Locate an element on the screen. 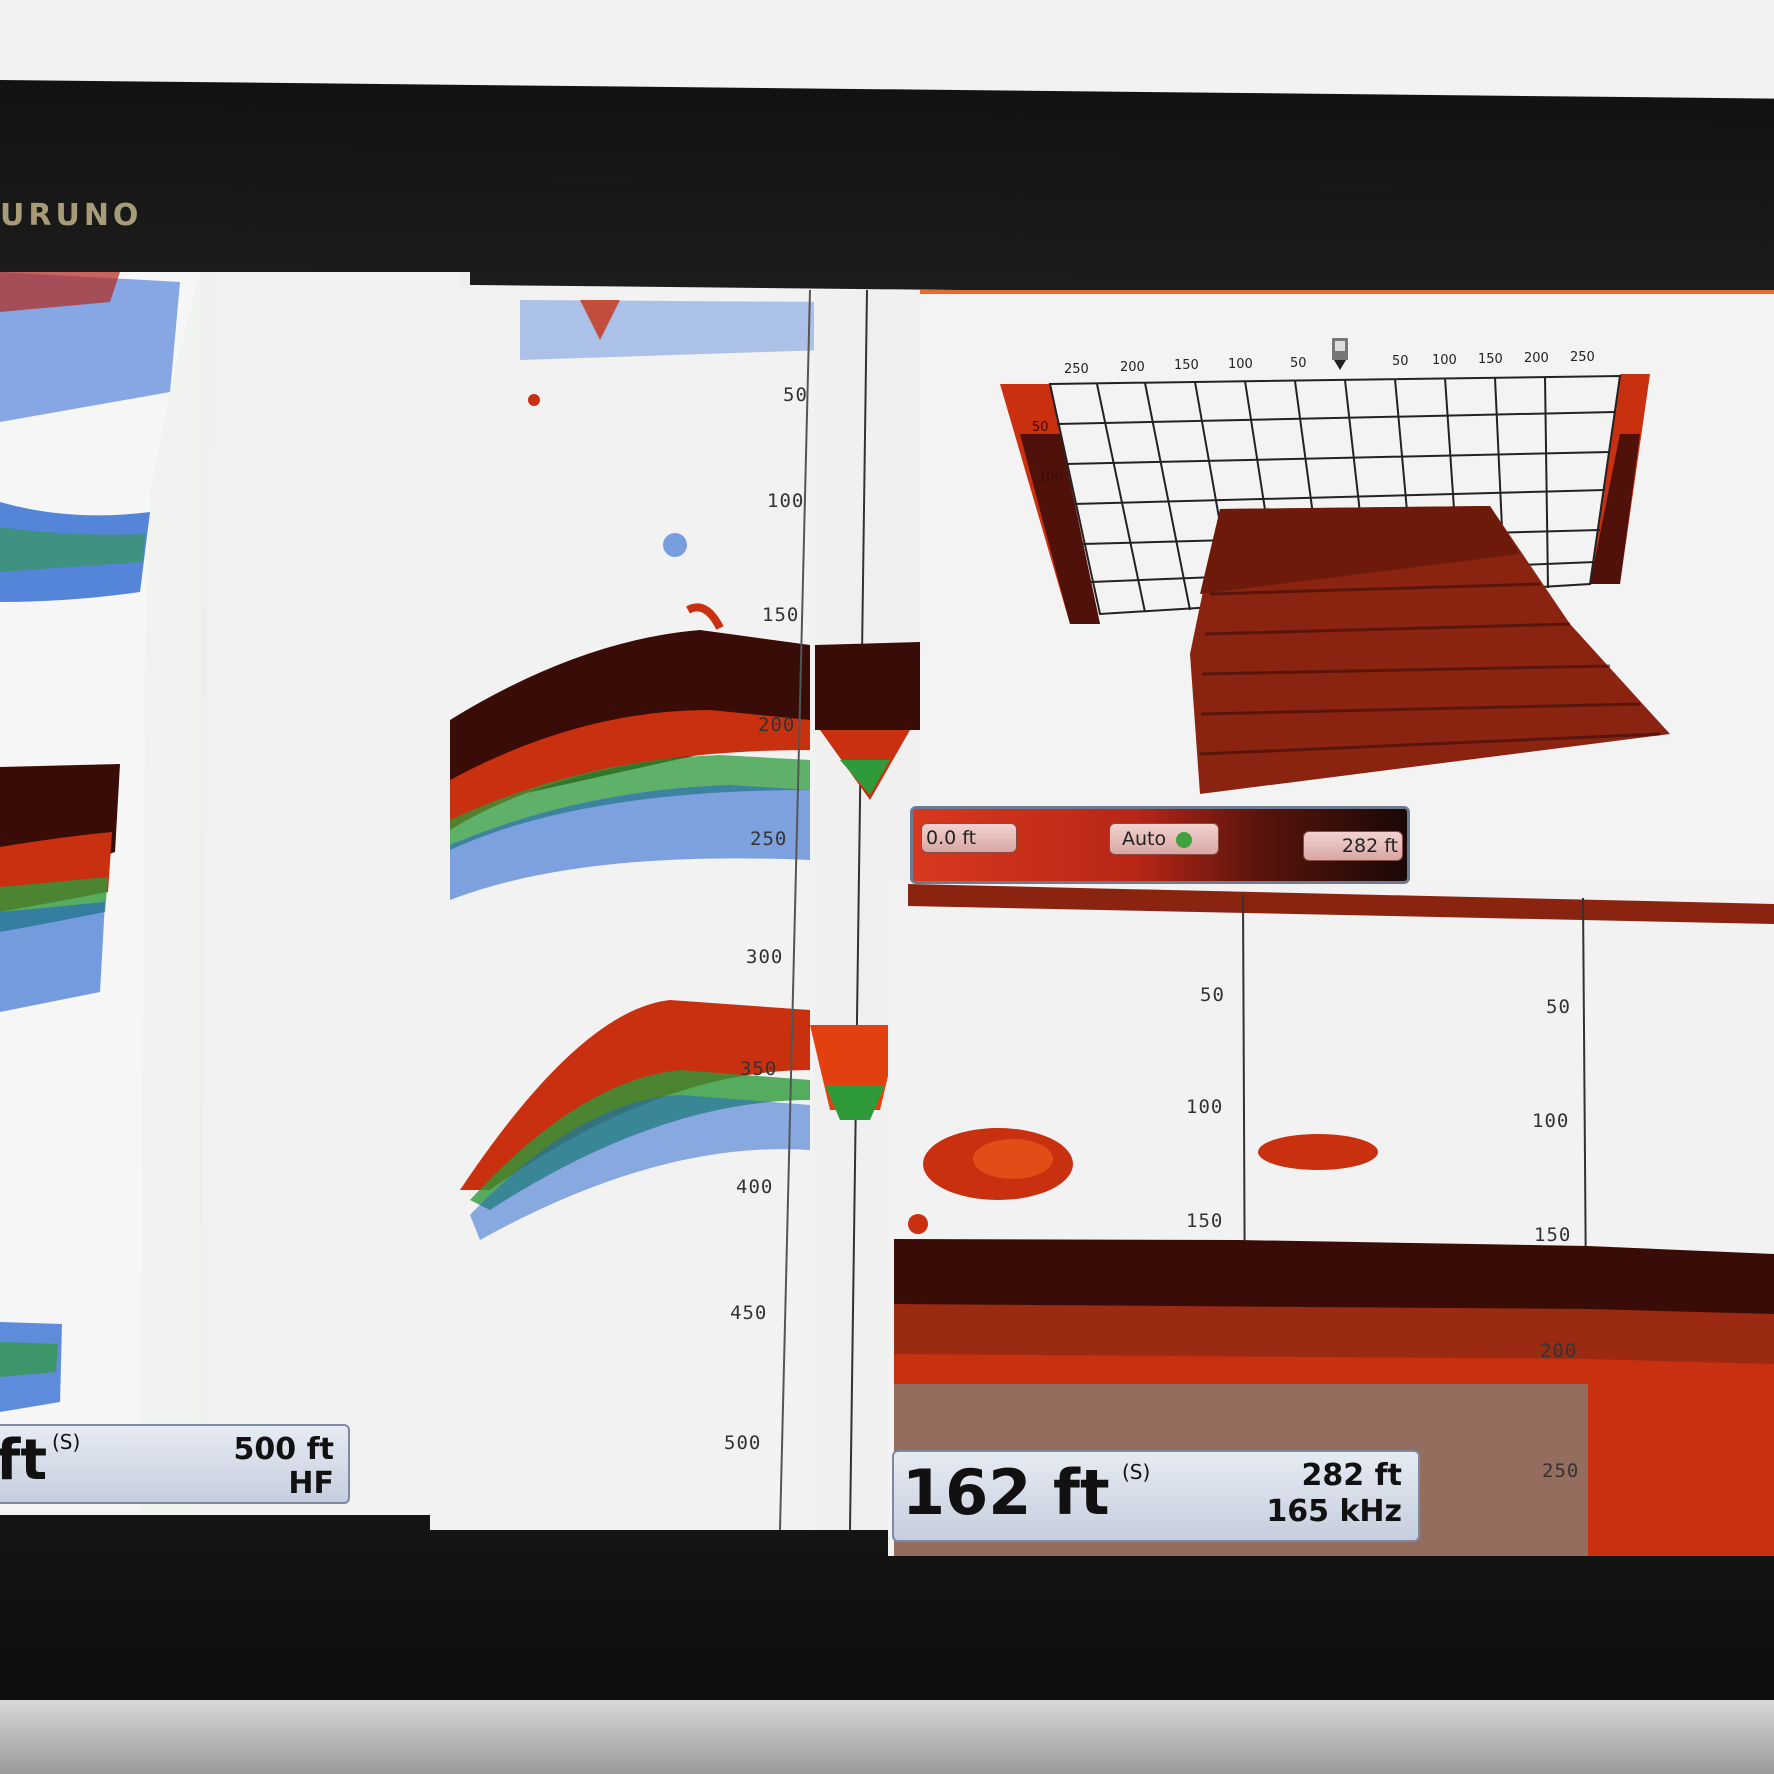  left-range-label: 500 ft is located at coordinates (283, 1449).